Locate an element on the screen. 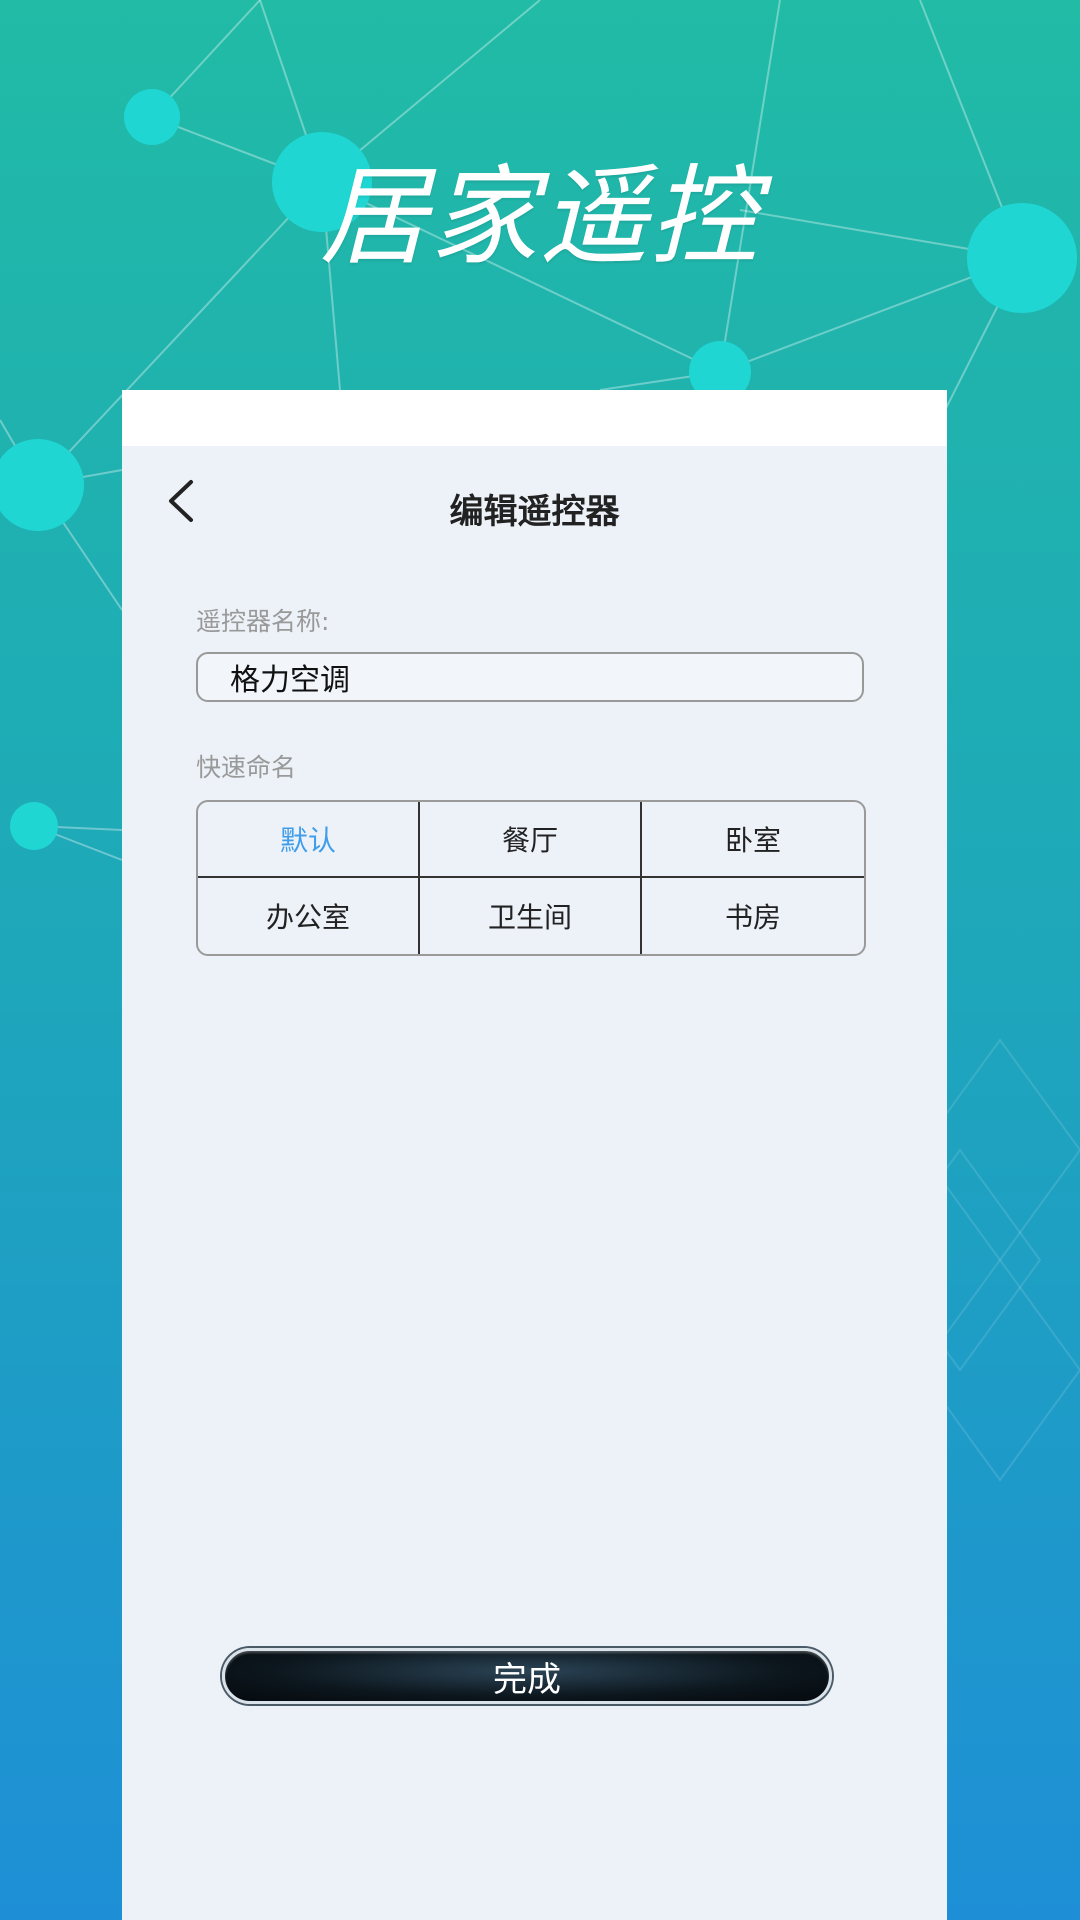 This screenshot has height=1920, width=1080. quick-name-grid: 默认 餐厅 卧室 办公室 卫生间 书房 is located at coordinates (531, 878).